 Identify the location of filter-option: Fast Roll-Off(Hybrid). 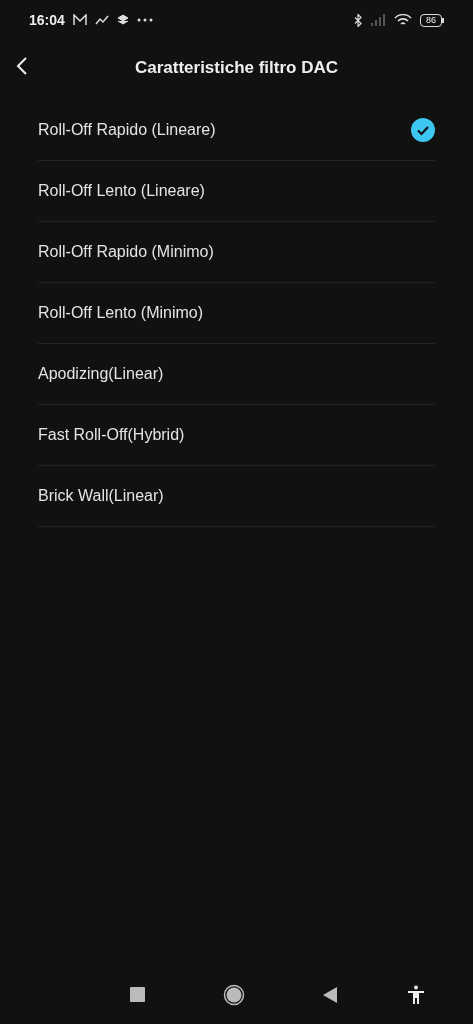
(236, 435).